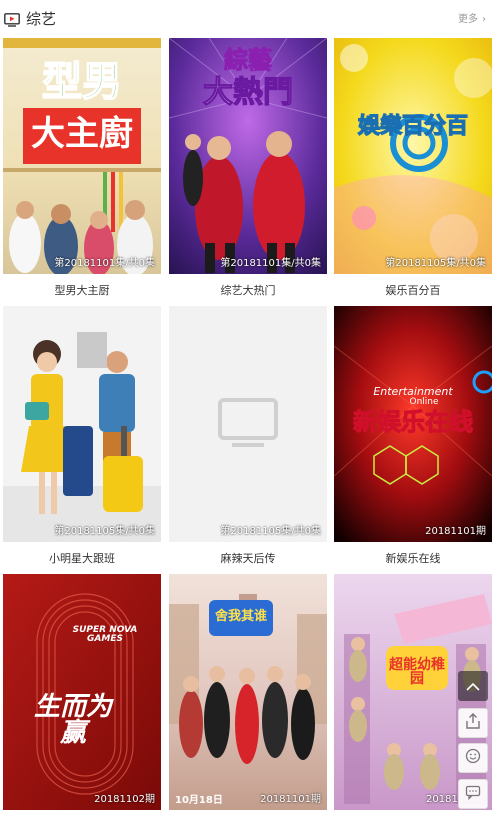  What do you see at coordinates (247, 92) in the screenshot?
I see `poster-subtitle: 大熱門` at bounding box center [247, 92].